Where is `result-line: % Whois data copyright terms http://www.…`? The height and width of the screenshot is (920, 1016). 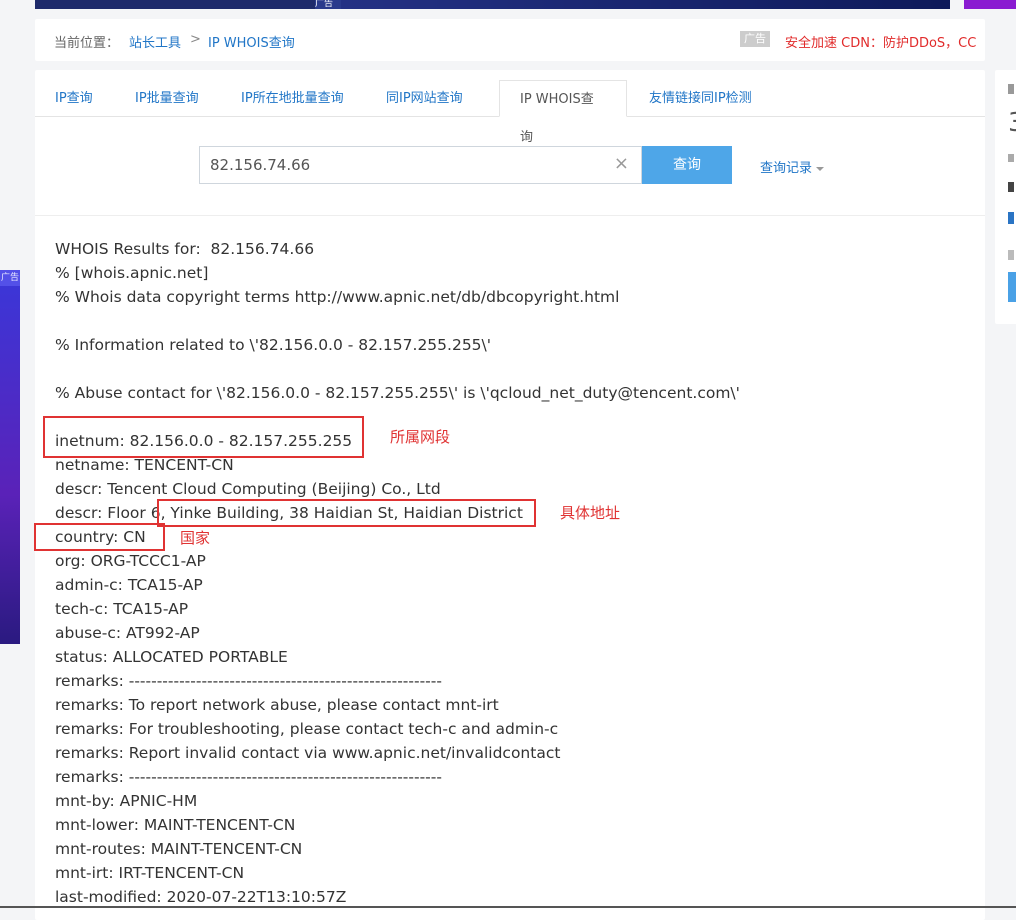
result-line: % Whois data copyright terms http://www.… is located at coordinates (337, 297).